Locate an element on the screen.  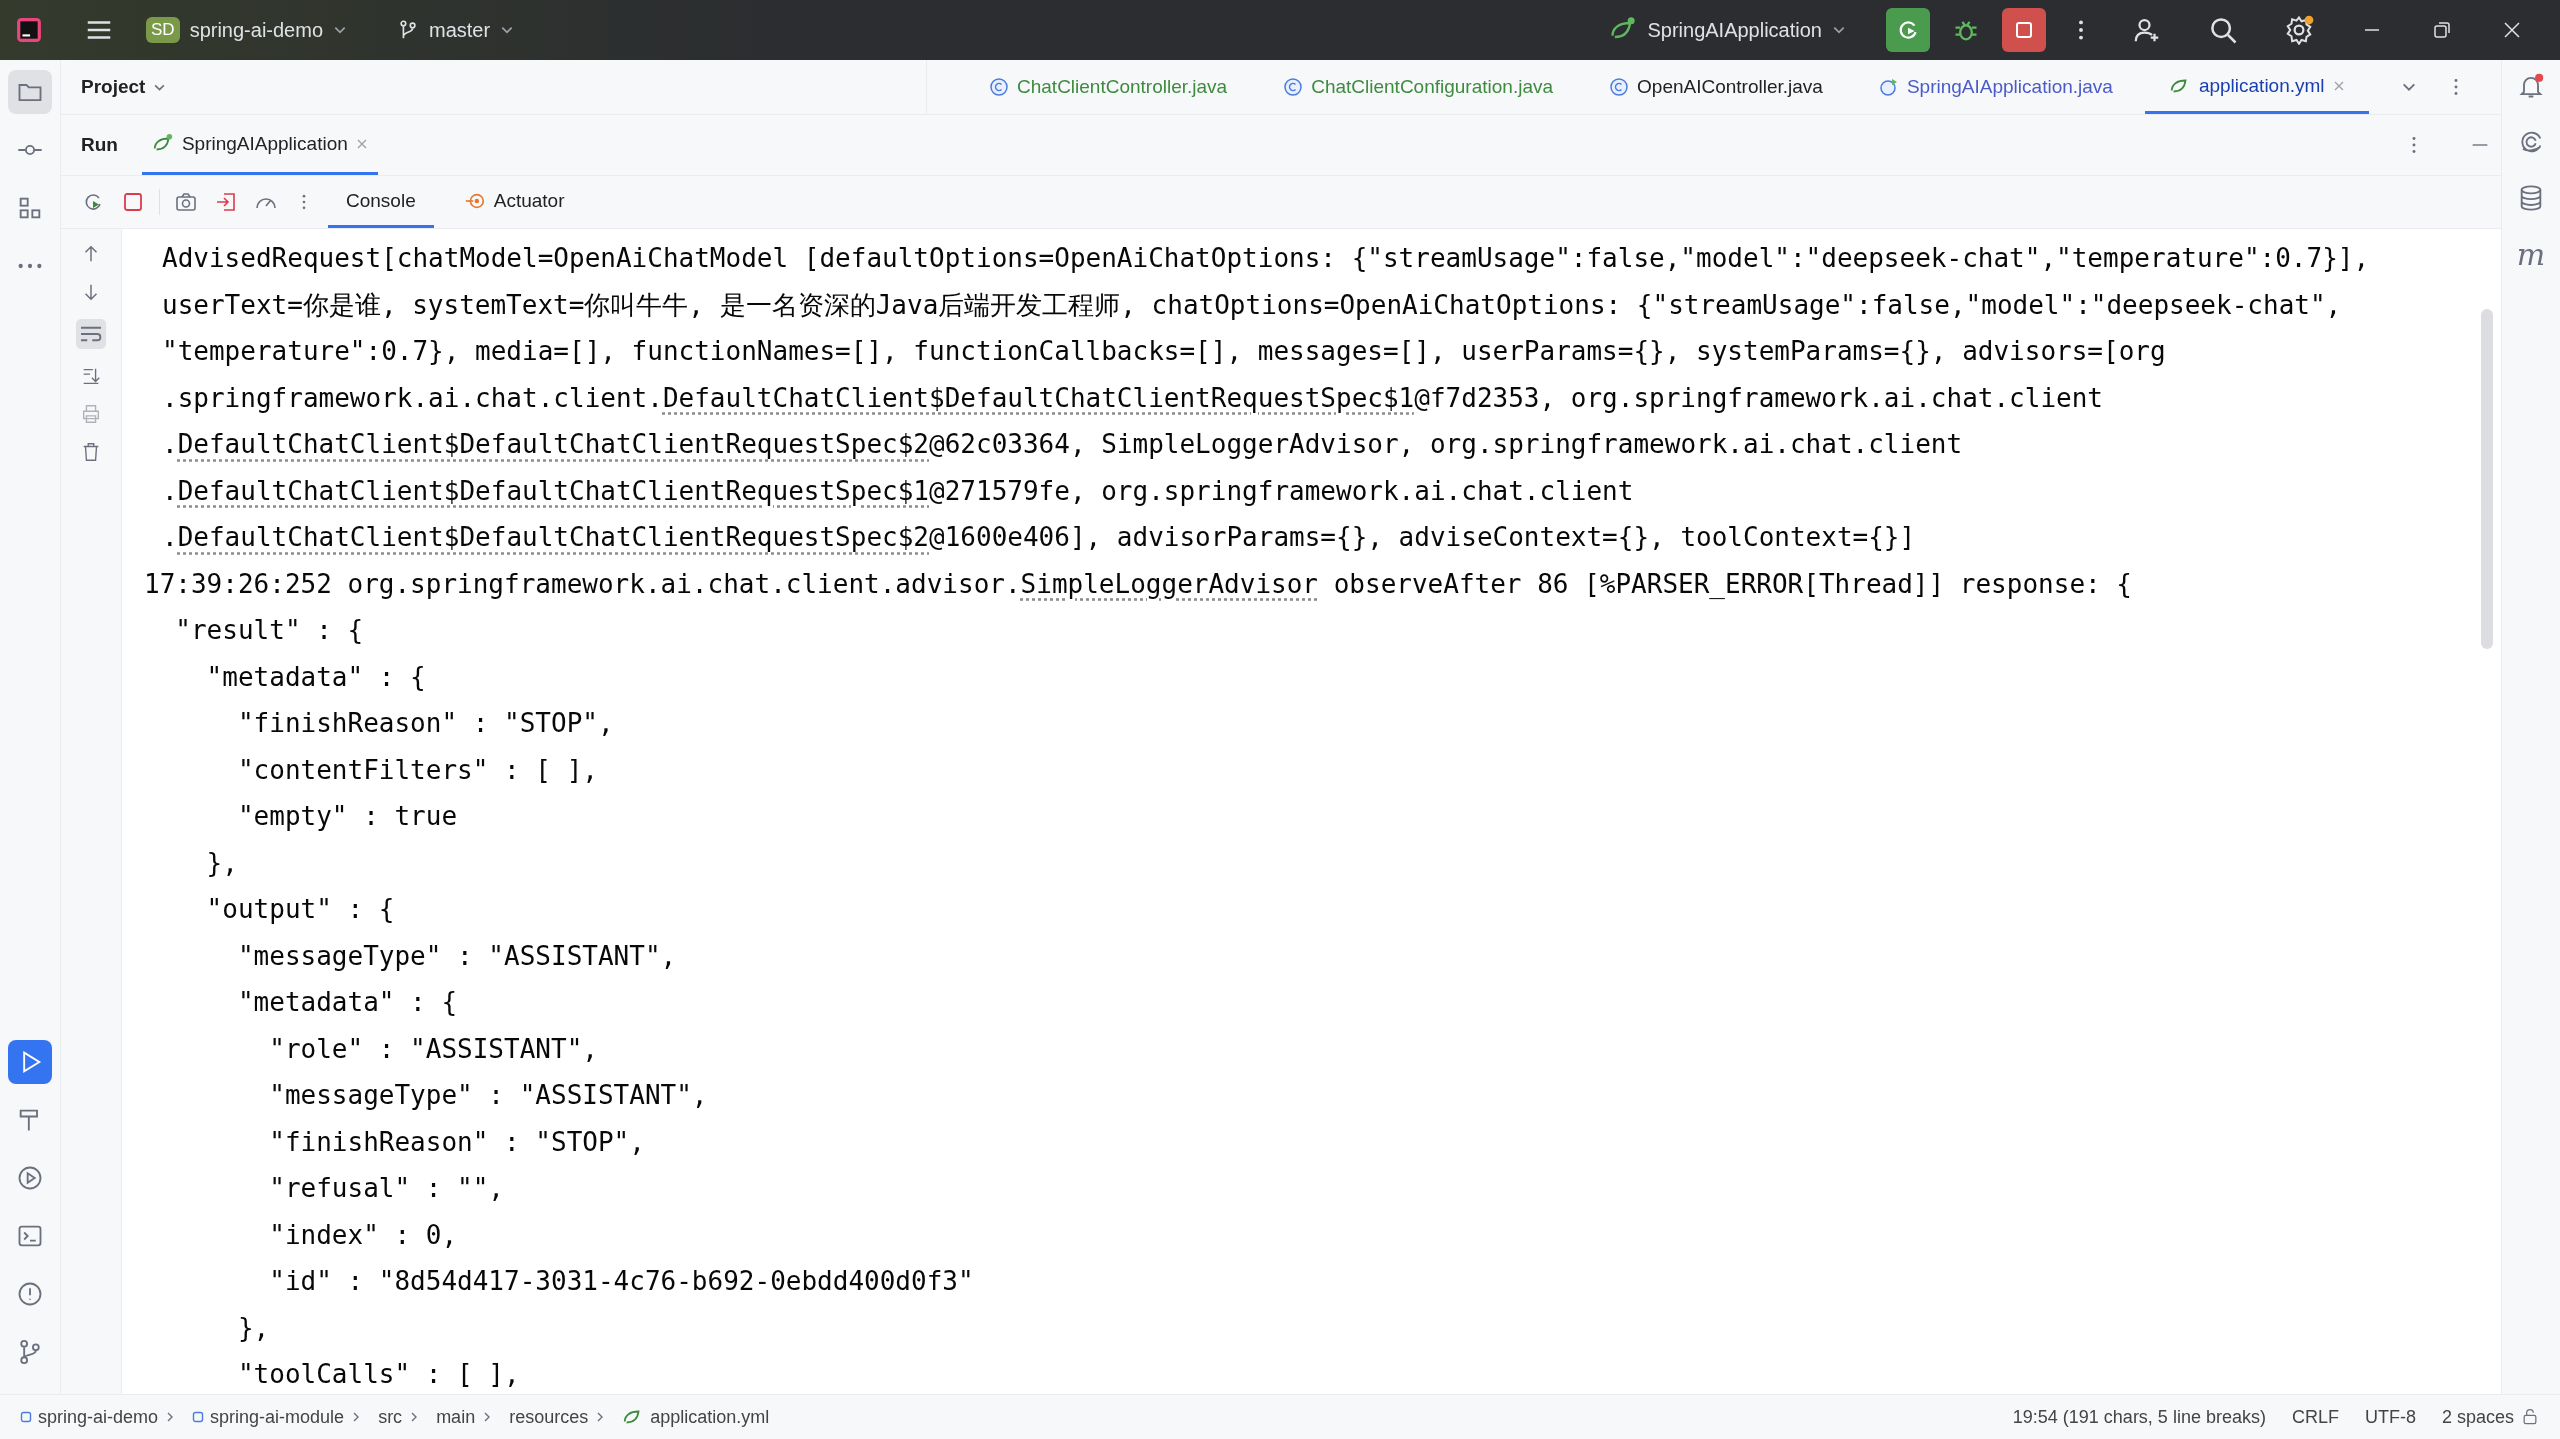
console-line: "empty" : true is located at coordinates (347, 816).